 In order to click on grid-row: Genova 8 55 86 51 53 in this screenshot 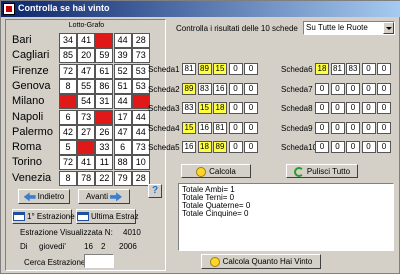, I will do `click(87, 86)`.